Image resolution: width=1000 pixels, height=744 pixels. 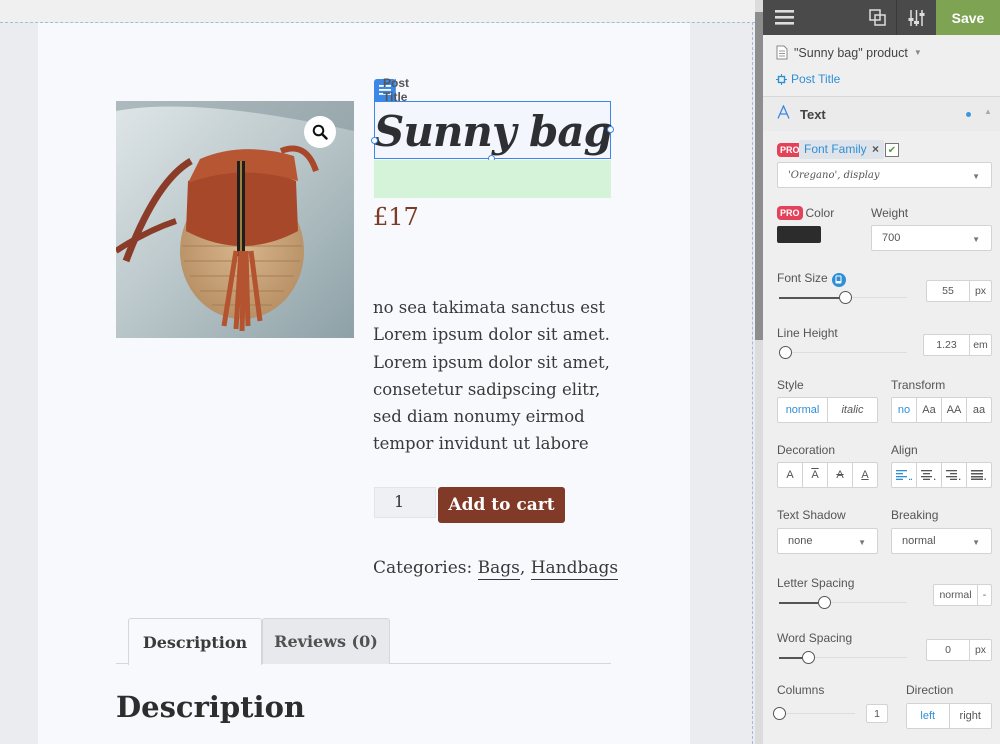 What do you see at coordinates (195, 641) in the screenshot?
I see `tab-description: Description` at bounding box center [195, 641].